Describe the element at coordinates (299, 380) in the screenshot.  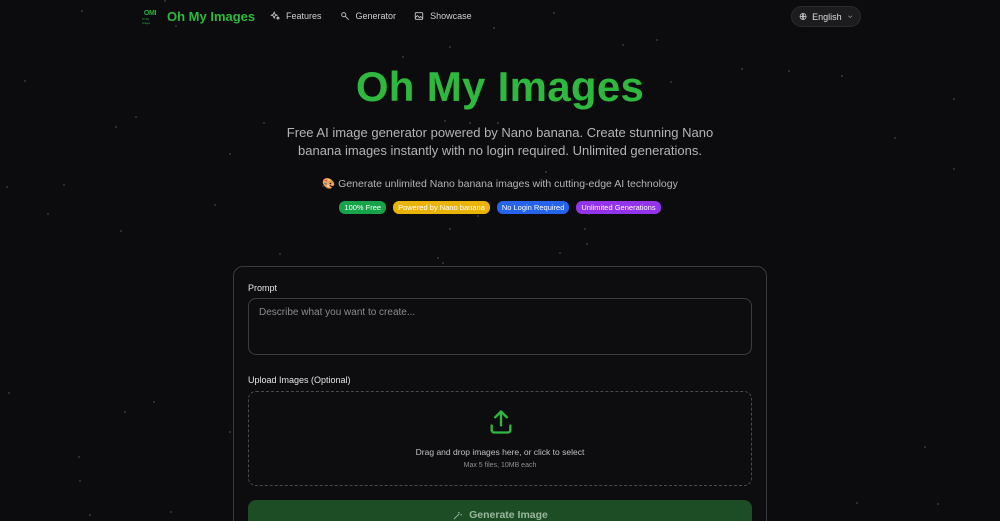
I see `upload-label: Upload Images (Optional)` at that location.